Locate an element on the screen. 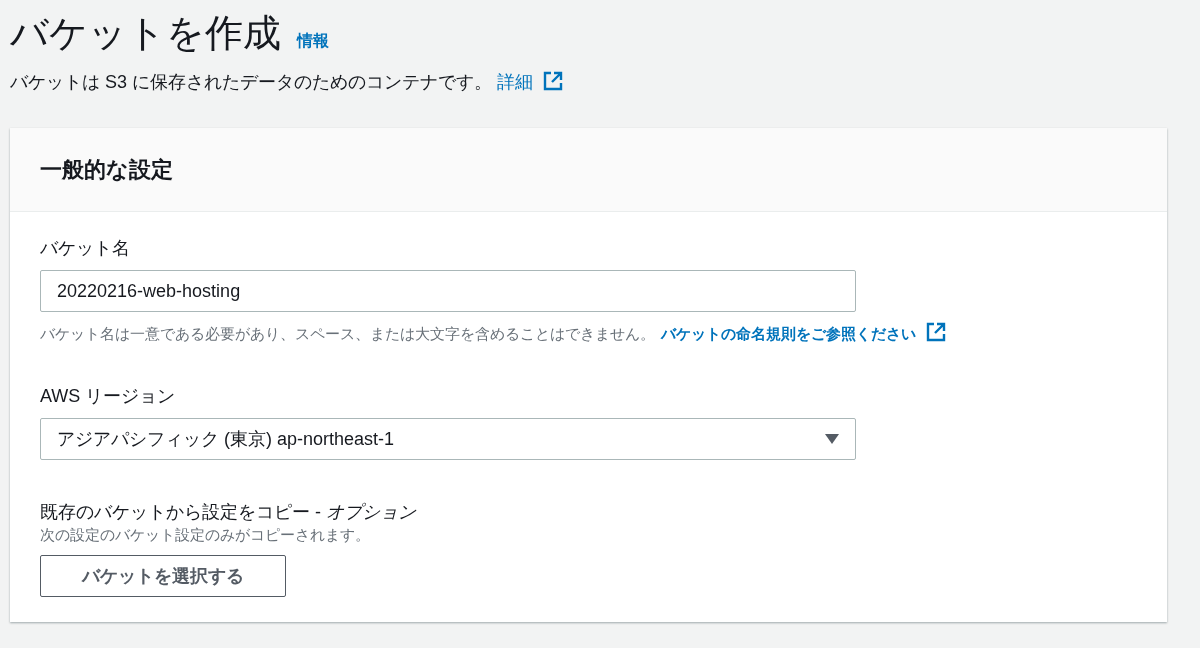  region-label: AWS リージョン is located at coordinates (108, 396).